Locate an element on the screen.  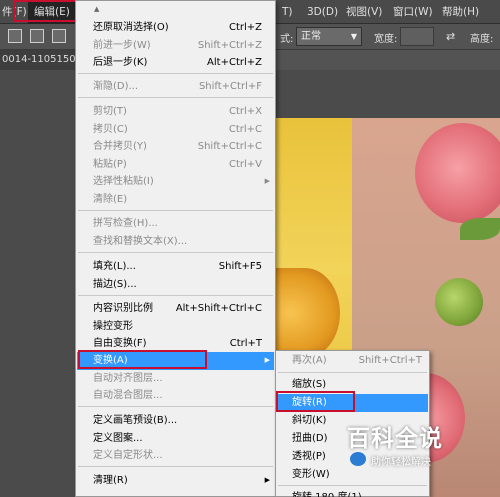
menu-item-copy: 拷贝(C) Ctrl+C is located at coordinates (175, 130).